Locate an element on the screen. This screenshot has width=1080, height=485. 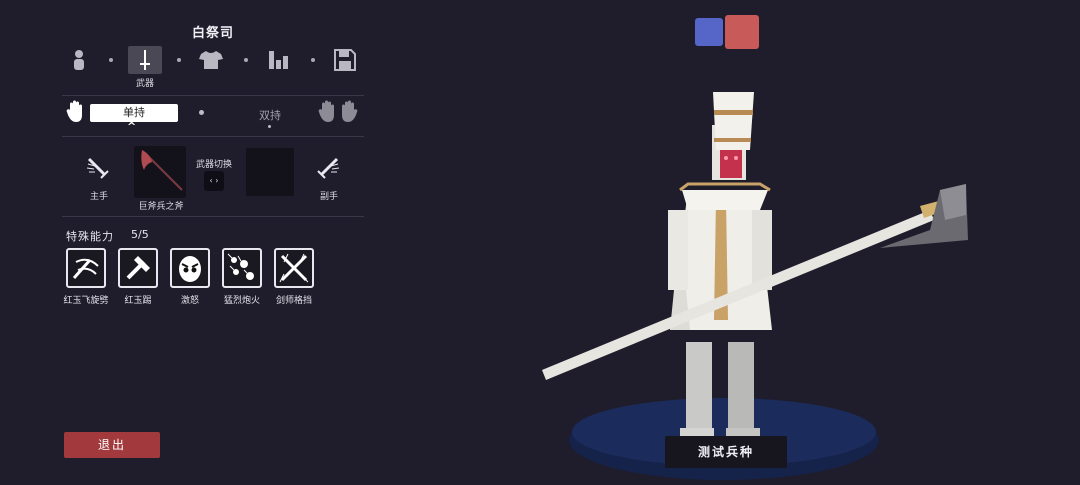
grip-indicator-dot is located at coordinates (269, 126).